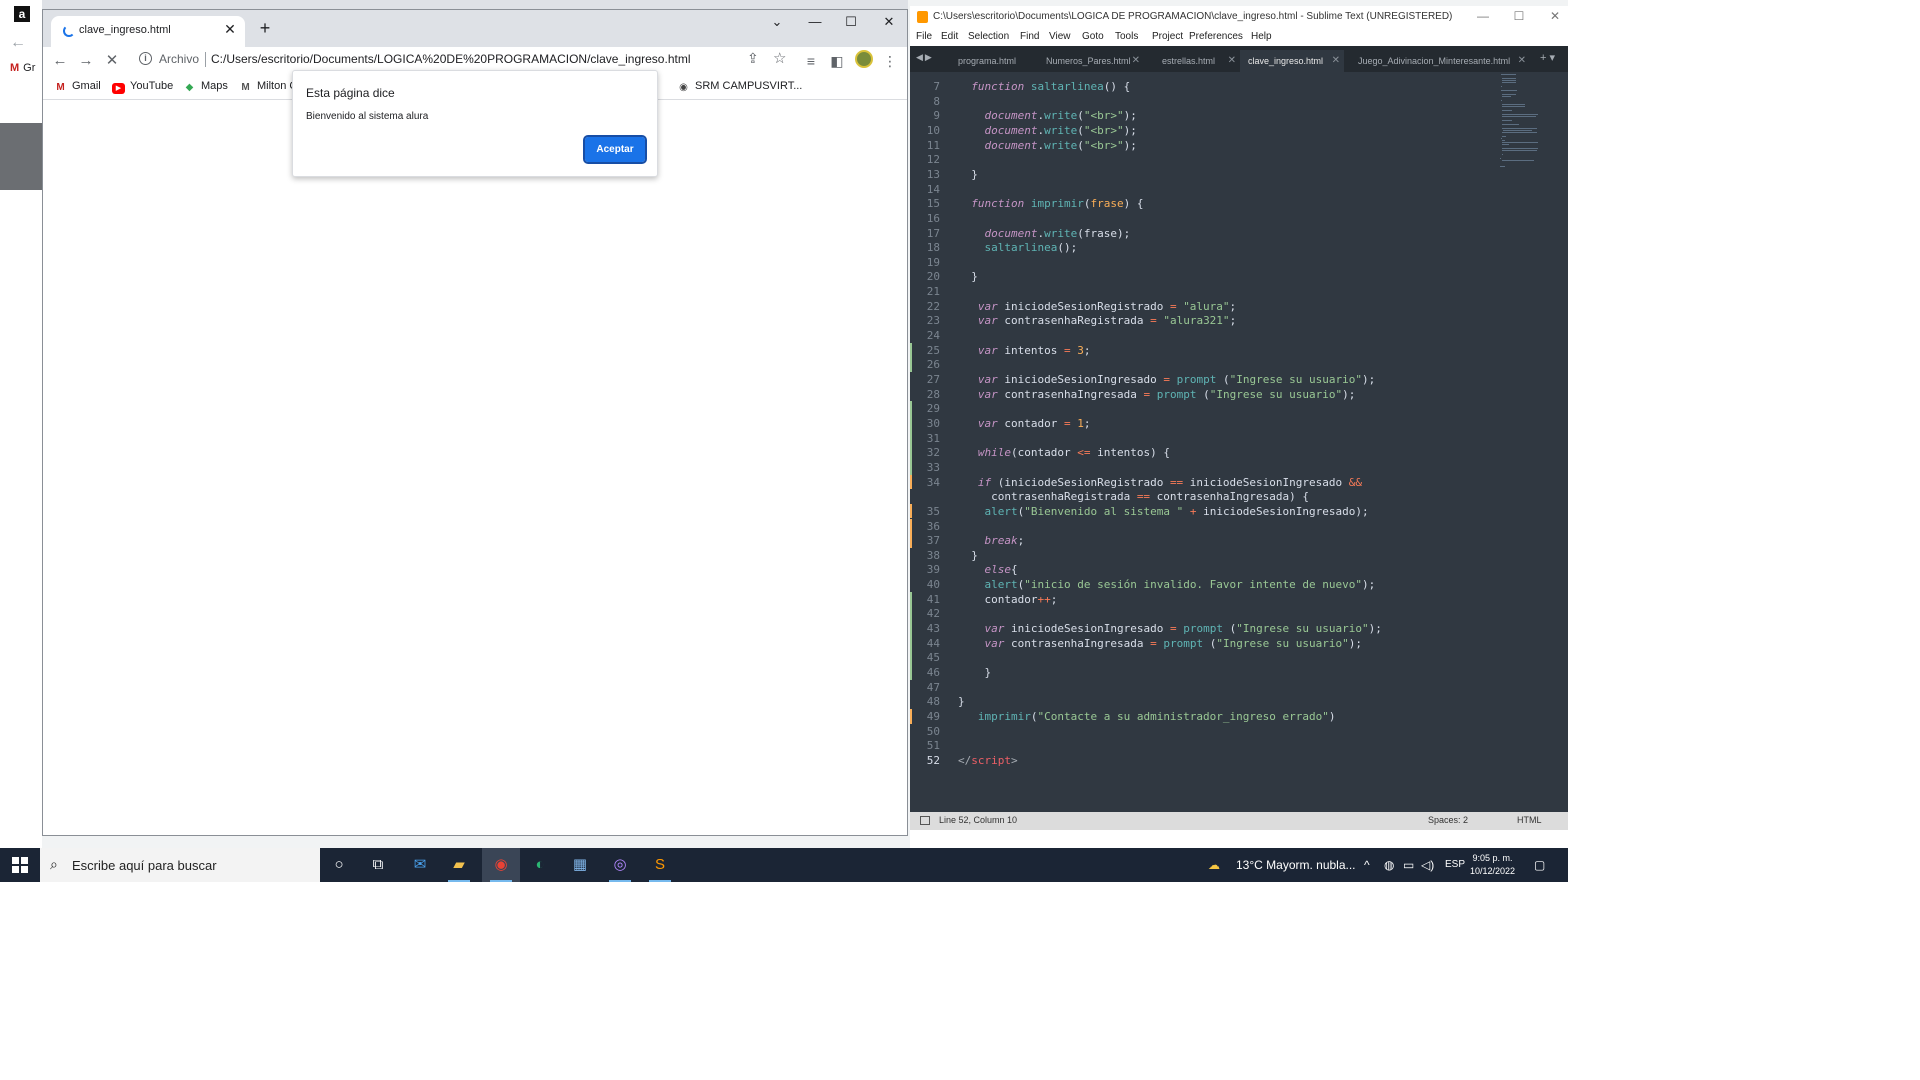 This screenshot has width=1920, height=1080. What do you see at coordinates (1216, 36) in the screenshot?
I see `menu-preferences: Preferences` at bounding box center [1216, 36].